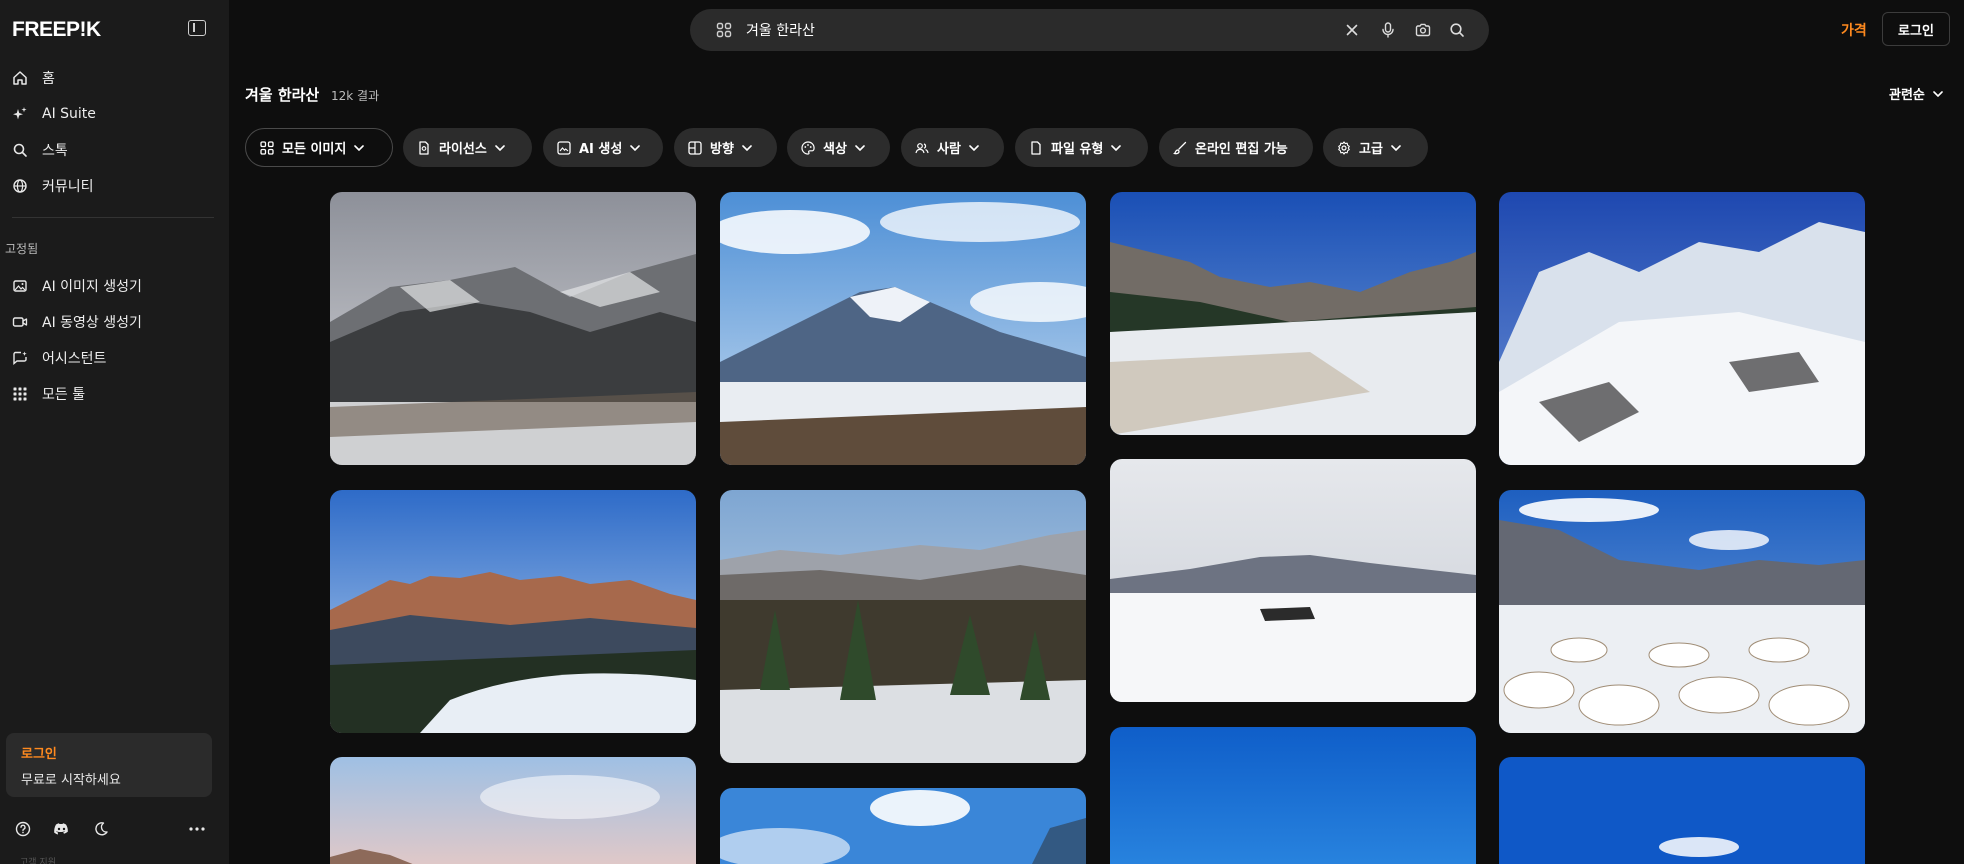  What do you see at coordinates (1854, 30) in the screenshot?
I see `pricing-link: 가격` at bounding box center [1854, 30].